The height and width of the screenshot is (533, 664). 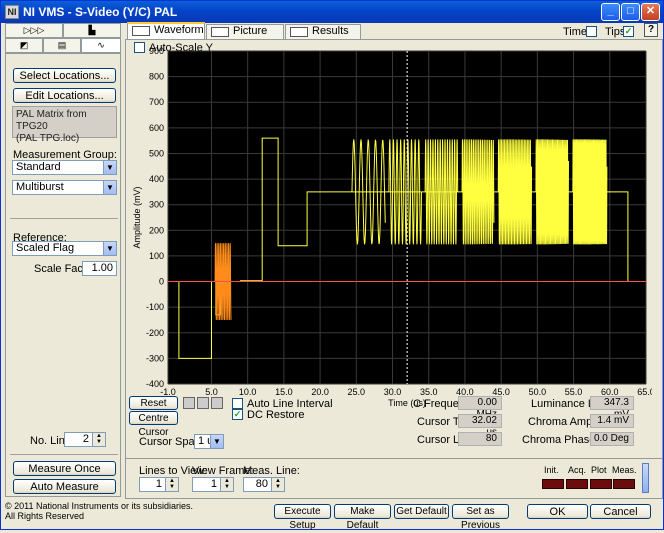 What do you see at coordinates (480, 517) in the screenshot?
I see `set-as-previous-button: Set as Previous` at bounding box center [480, 517].